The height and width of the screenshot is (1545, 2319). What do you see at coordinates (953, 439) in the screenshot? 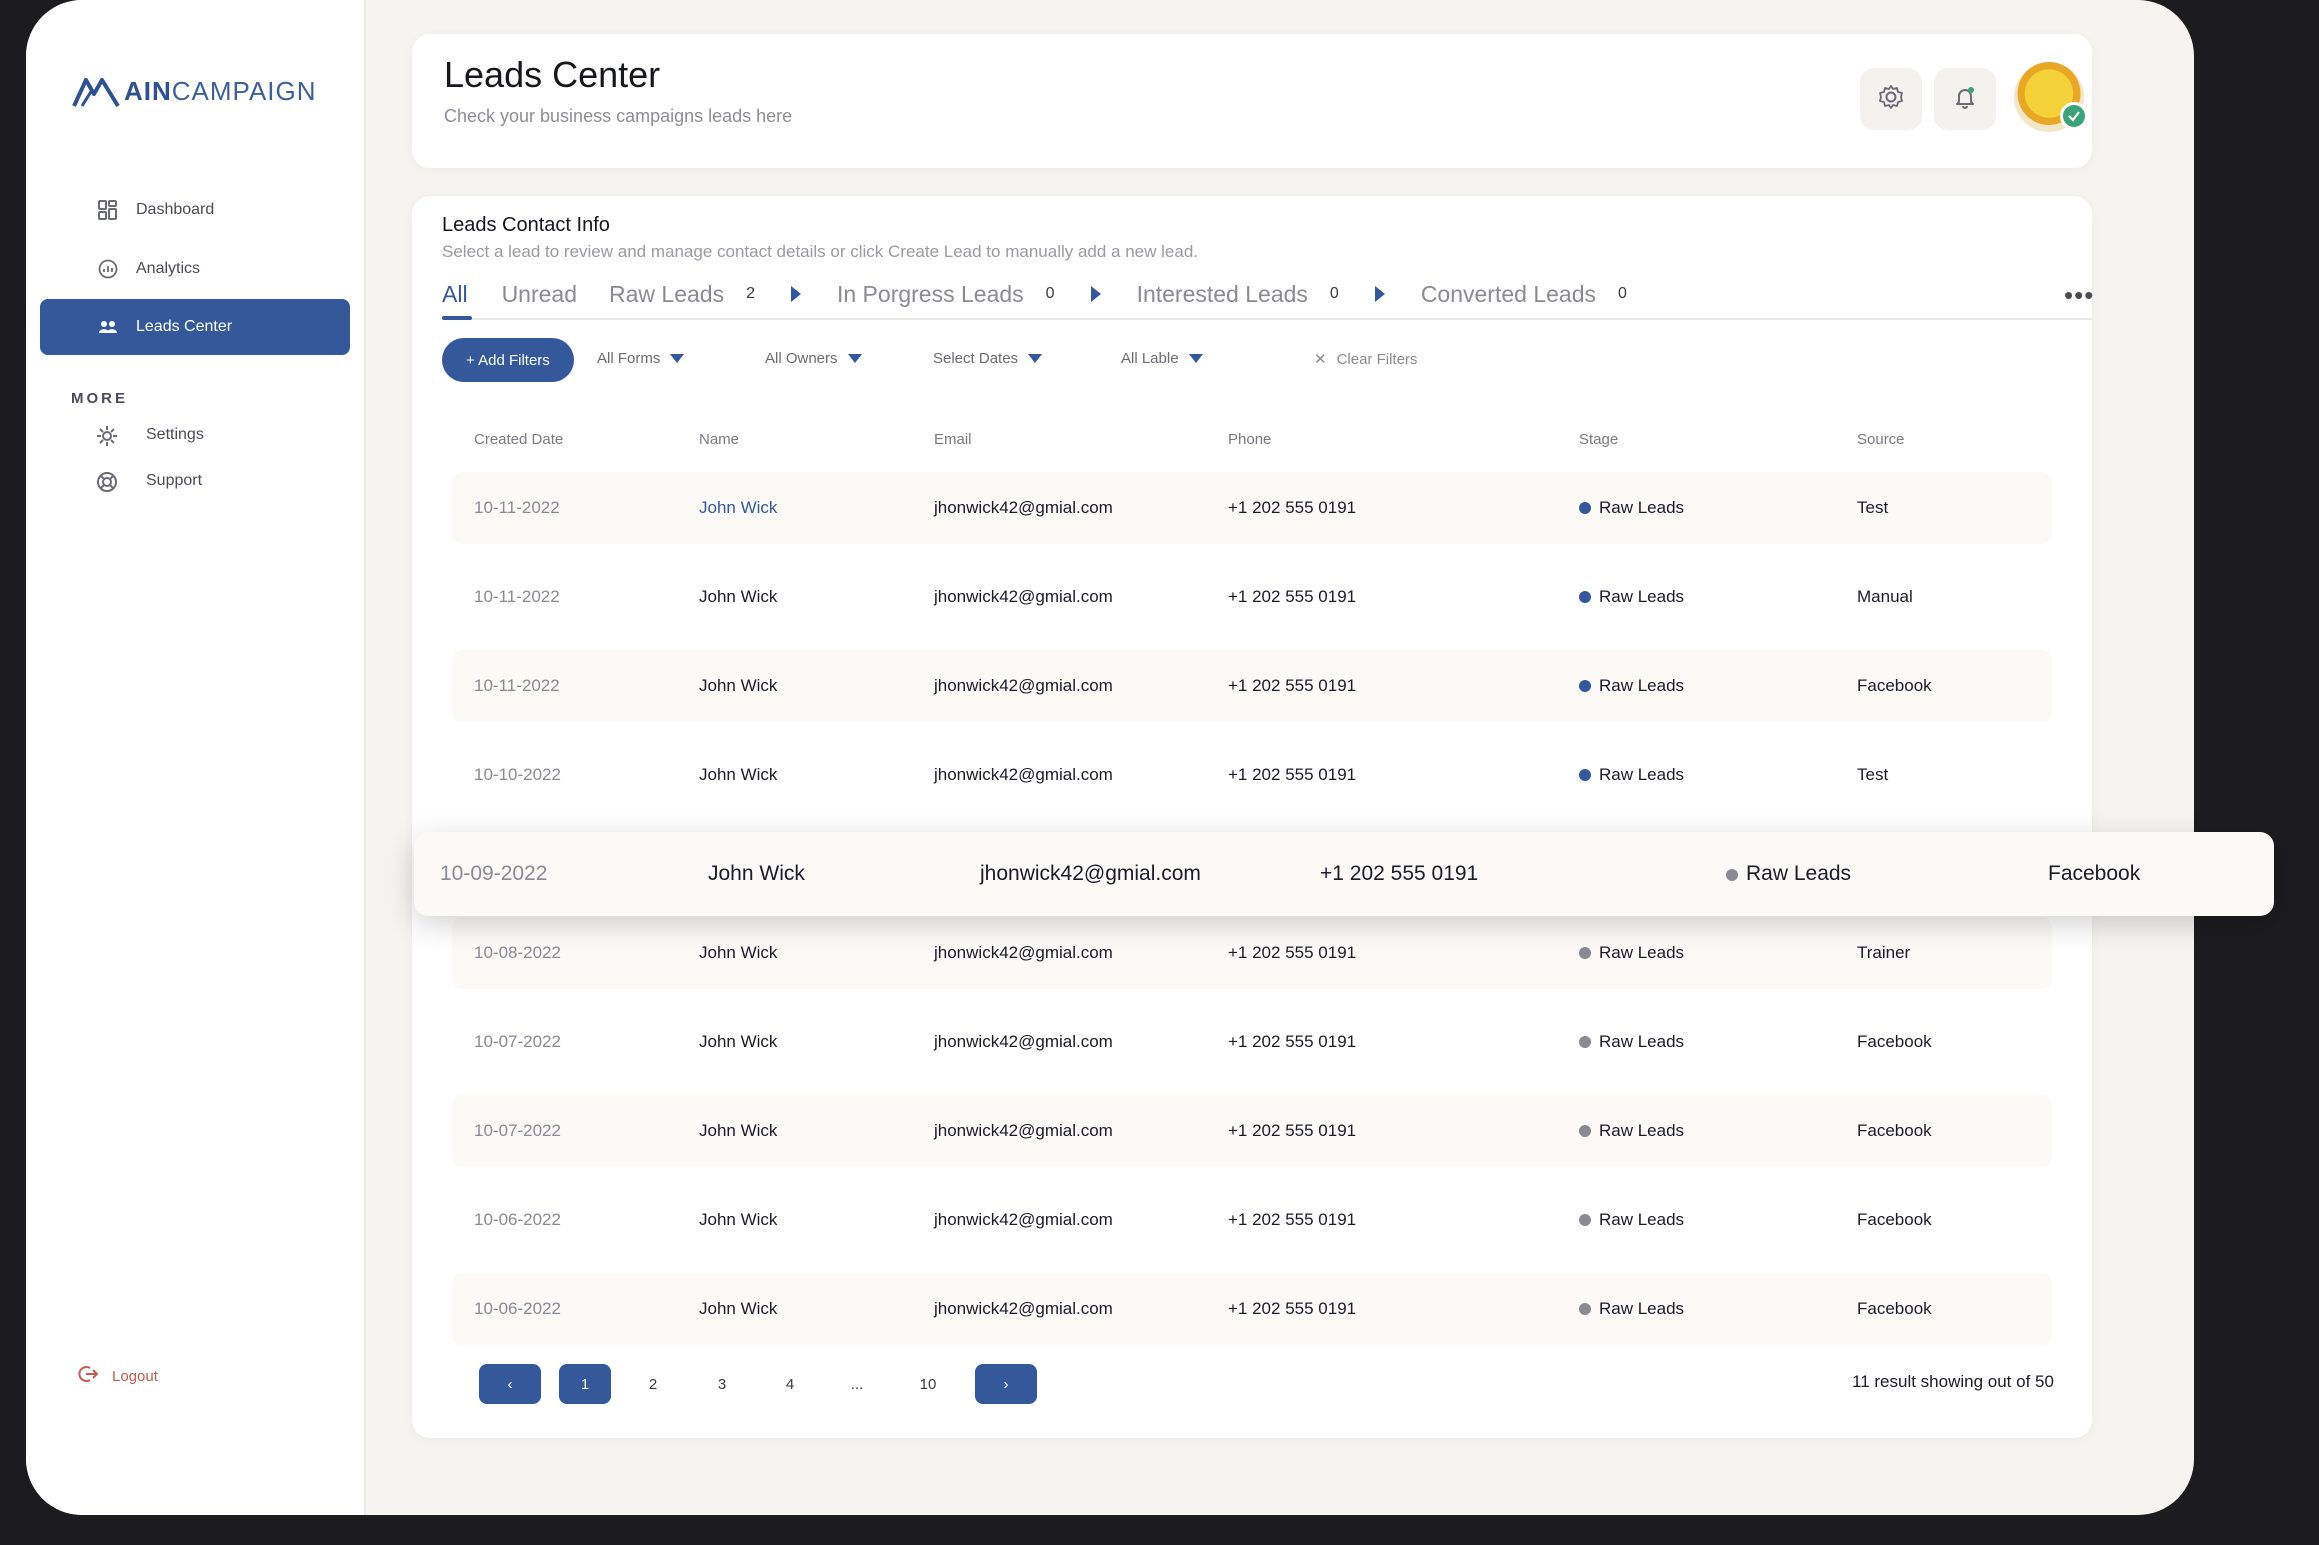
I see `column-header-email: Email` at bounding box center [953, 439].